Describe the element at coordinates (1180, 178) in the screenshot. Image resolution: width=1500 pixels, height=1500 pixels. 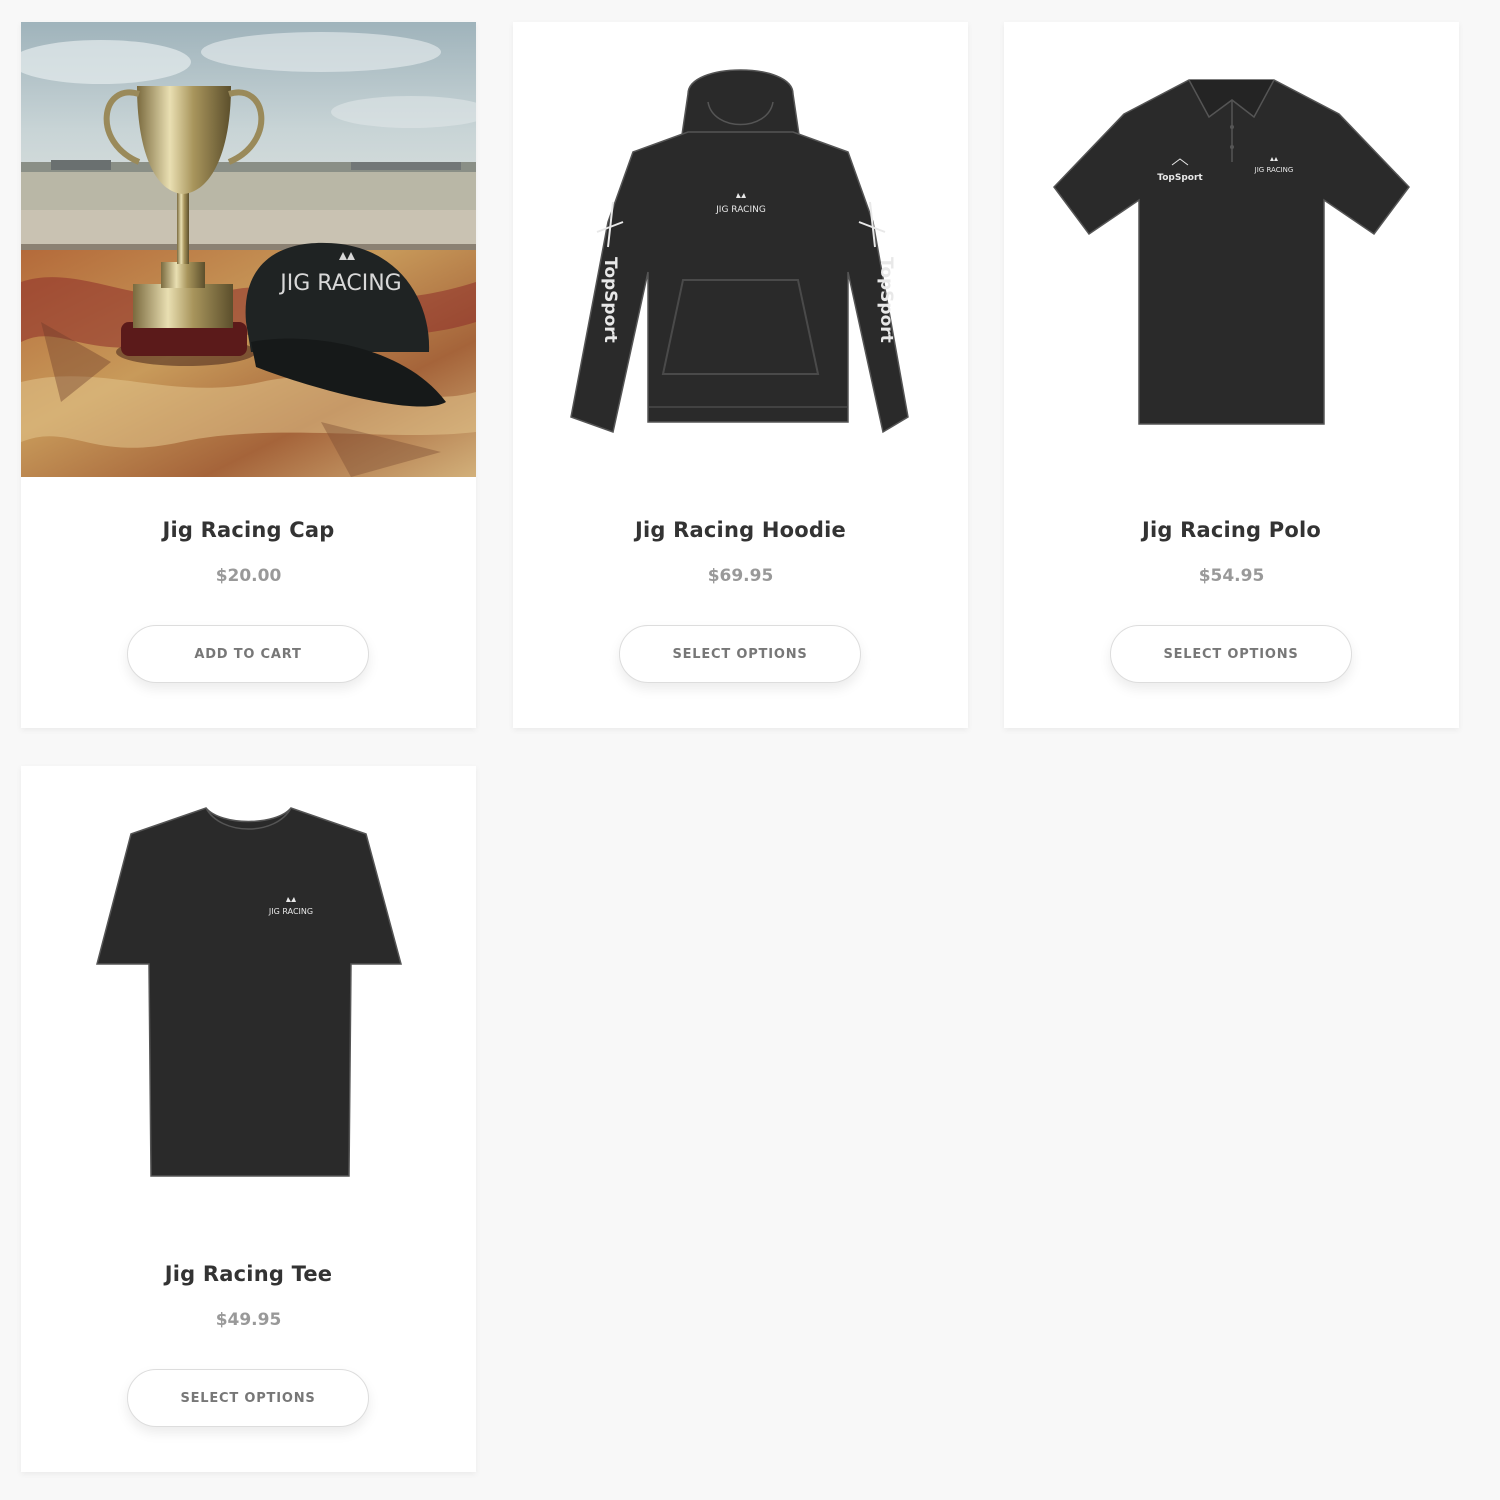
I see `polo-left-chest-text: TopSport` at that location.